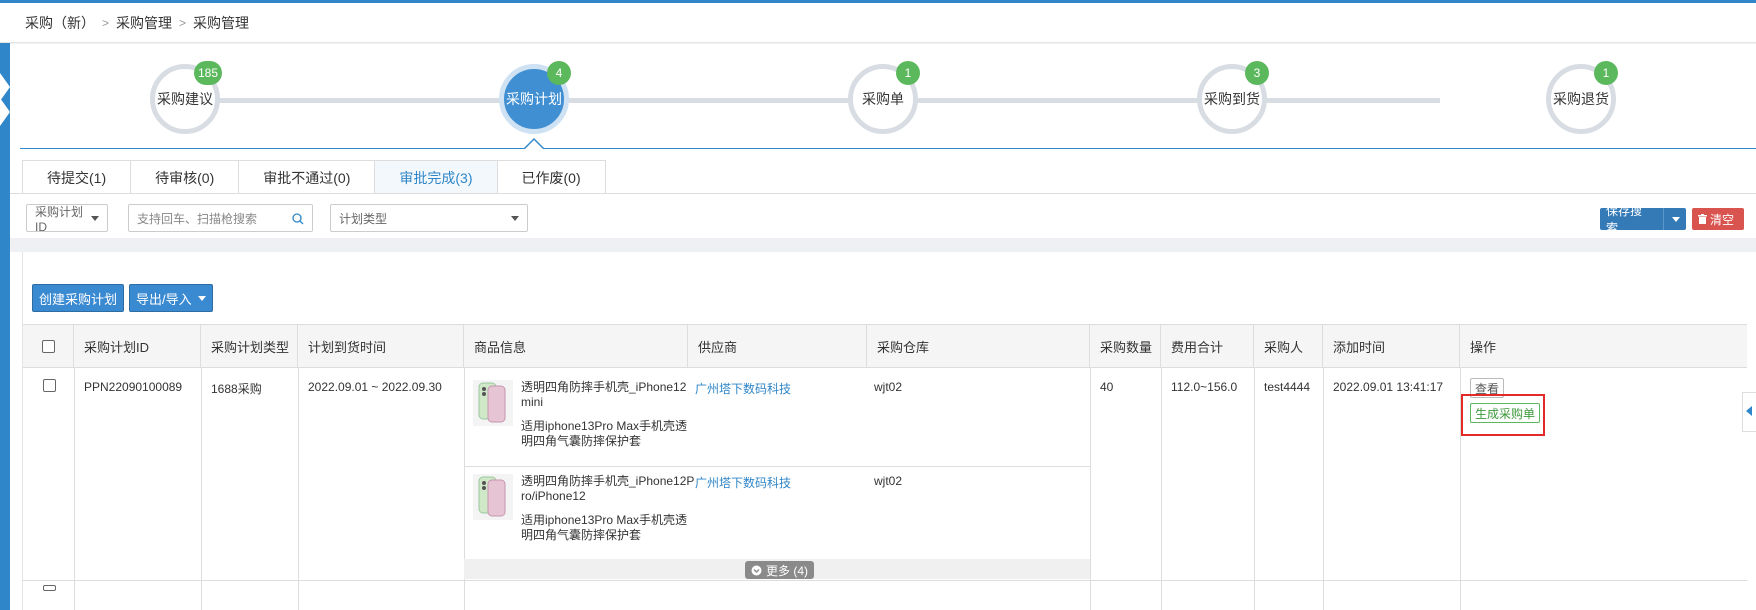  I want to click on clear-label: 清空, so click(1722, 219).